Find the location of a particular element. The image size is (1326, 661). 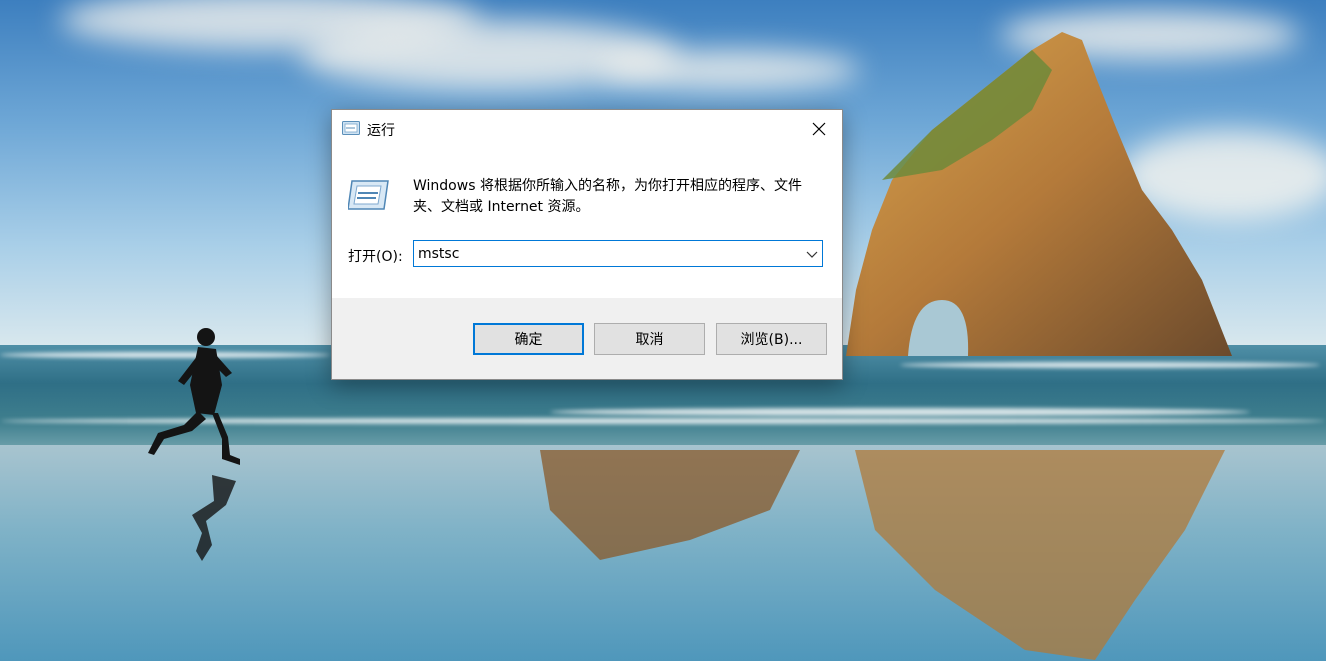

open-input is located at coordinates (603, 253).